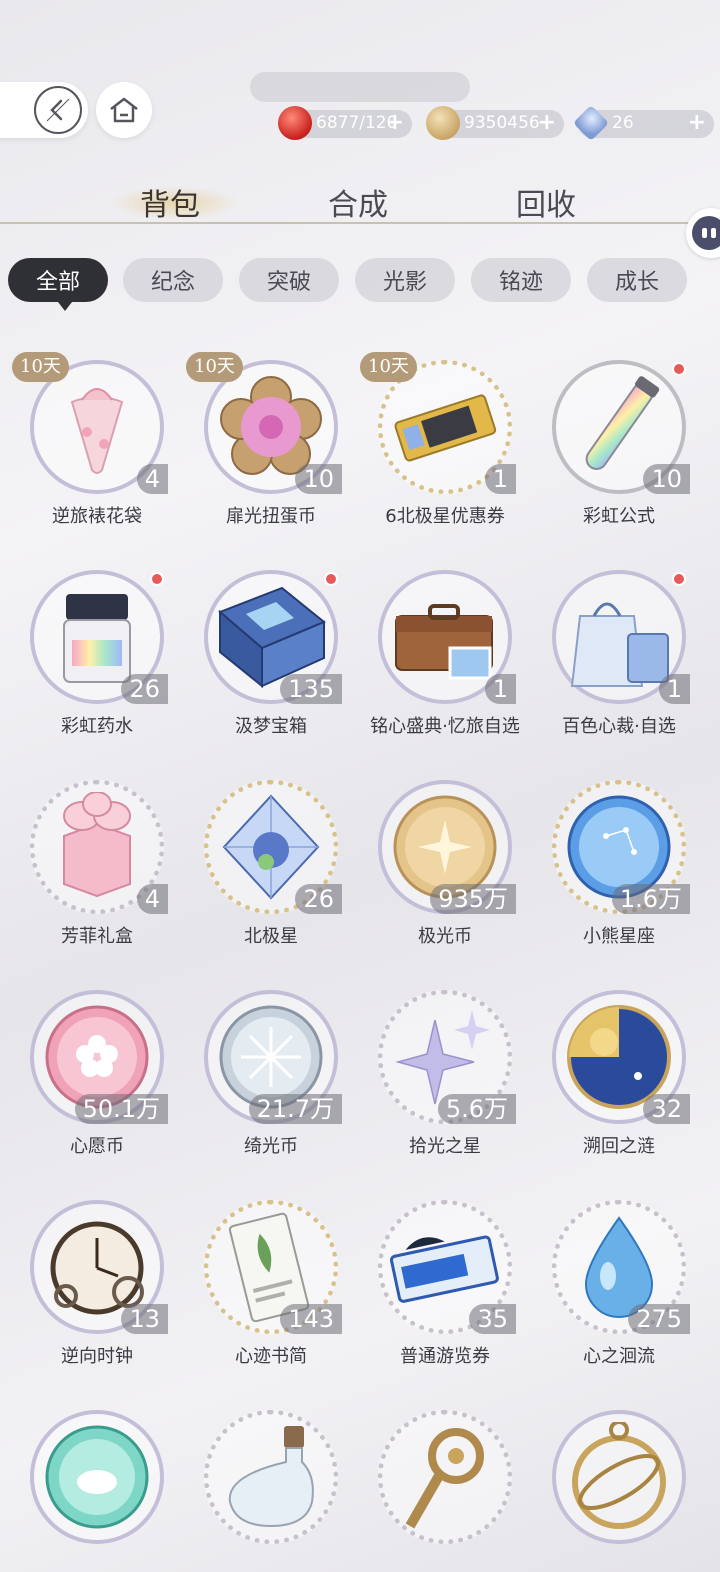 The height and width of the screenshot is (1572, 720). What do you see at coordinates (395, 122) in the screenshot?
I see `add-stamina-button: +` at bounding box center [395, 122].